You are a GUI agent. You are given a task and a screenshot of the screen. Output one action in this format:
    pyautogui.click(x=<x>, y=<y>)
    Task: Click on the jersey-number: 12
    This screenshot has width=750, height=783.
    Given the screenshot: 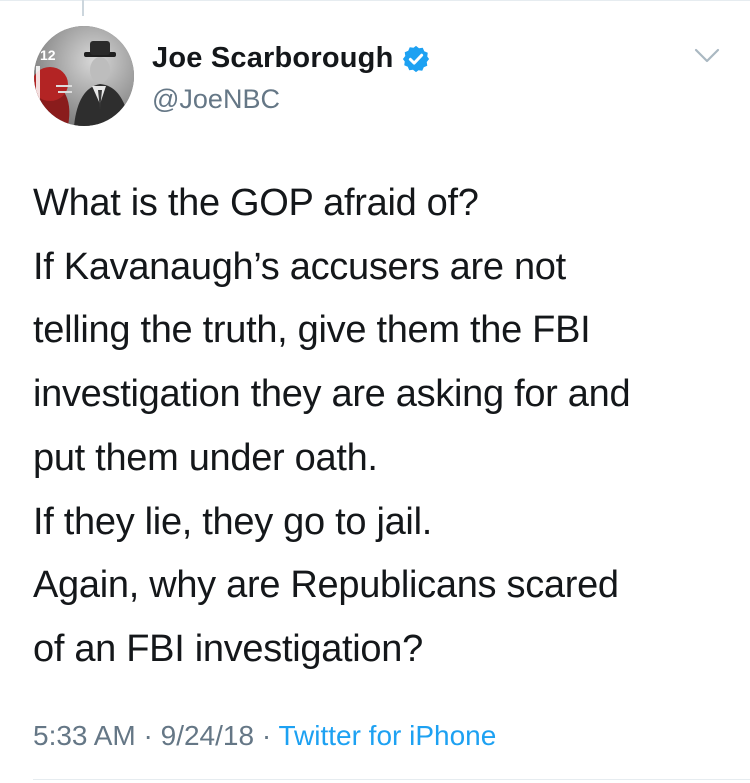 What is the action you would take?
    pyautogui.click(x=48, y=55)
    